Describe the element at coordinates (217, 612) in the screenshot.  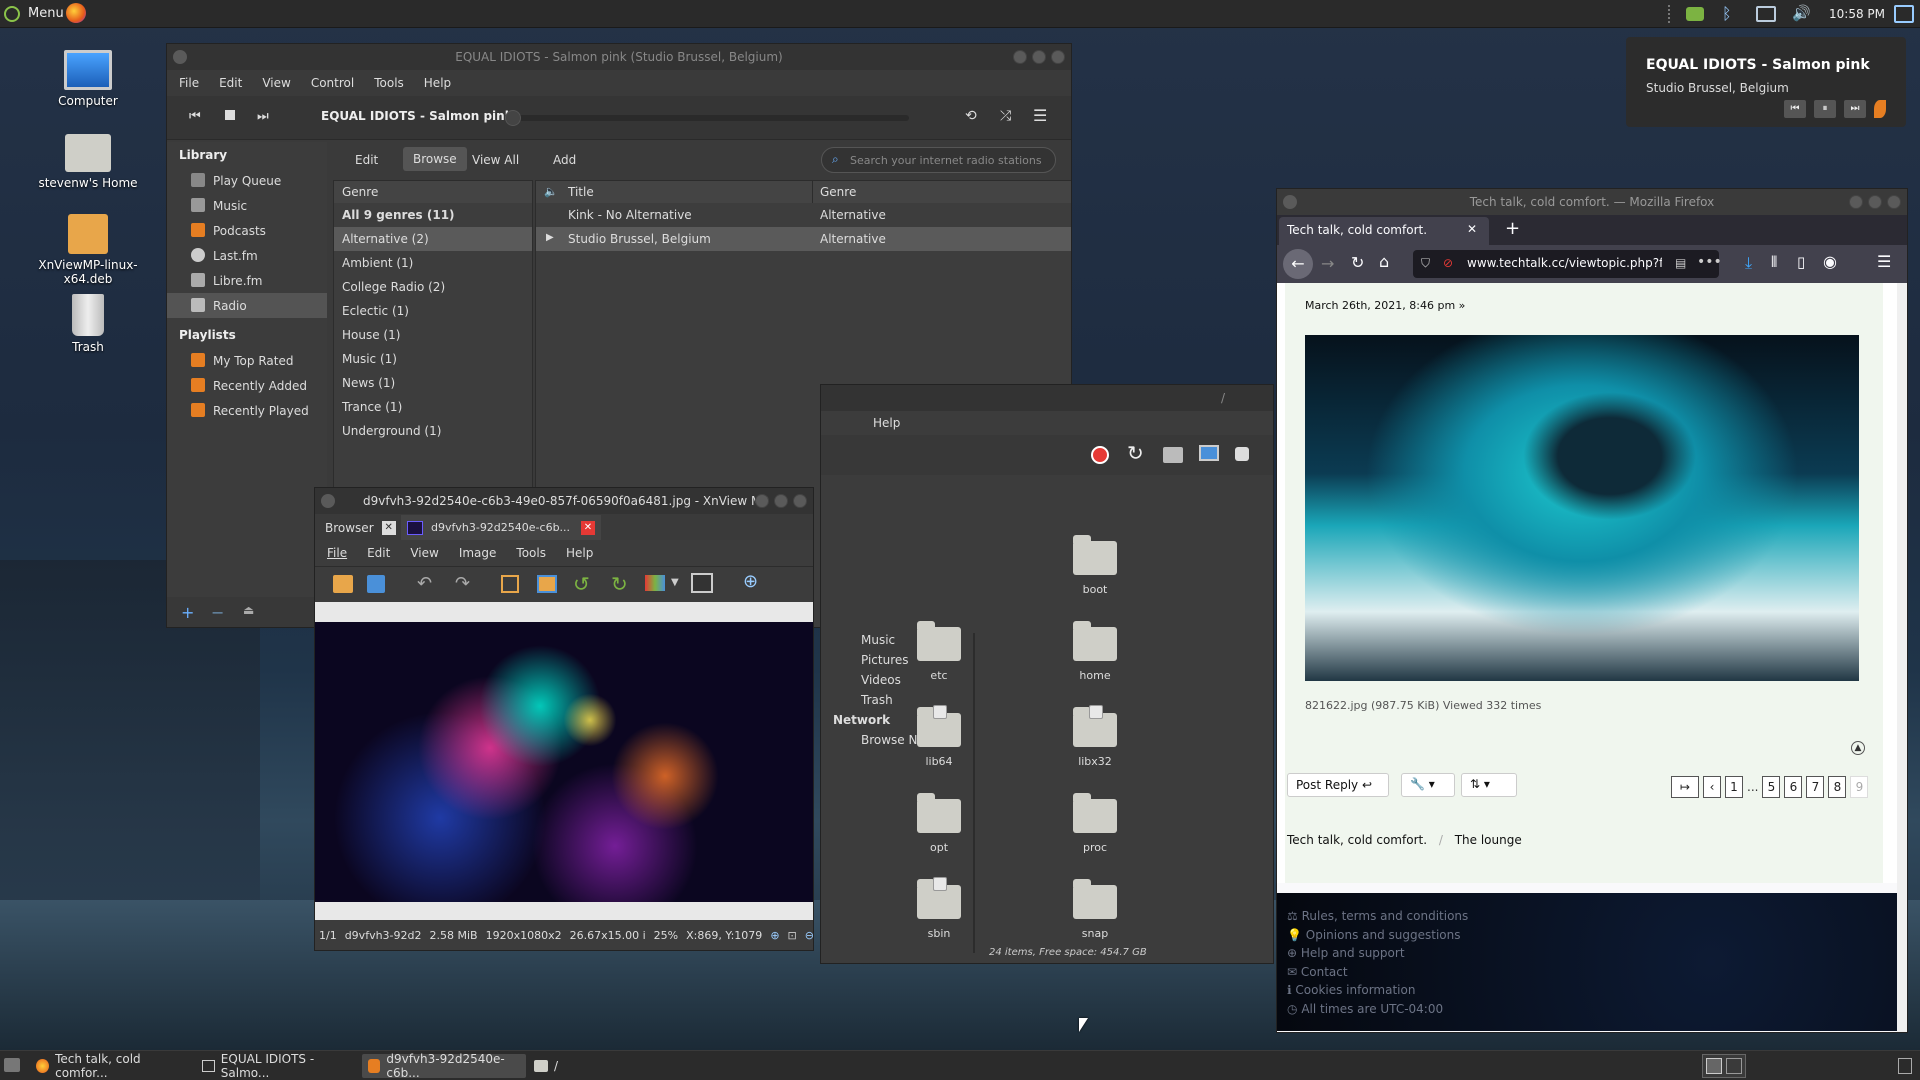
I see `remove-icon: −` at that location.